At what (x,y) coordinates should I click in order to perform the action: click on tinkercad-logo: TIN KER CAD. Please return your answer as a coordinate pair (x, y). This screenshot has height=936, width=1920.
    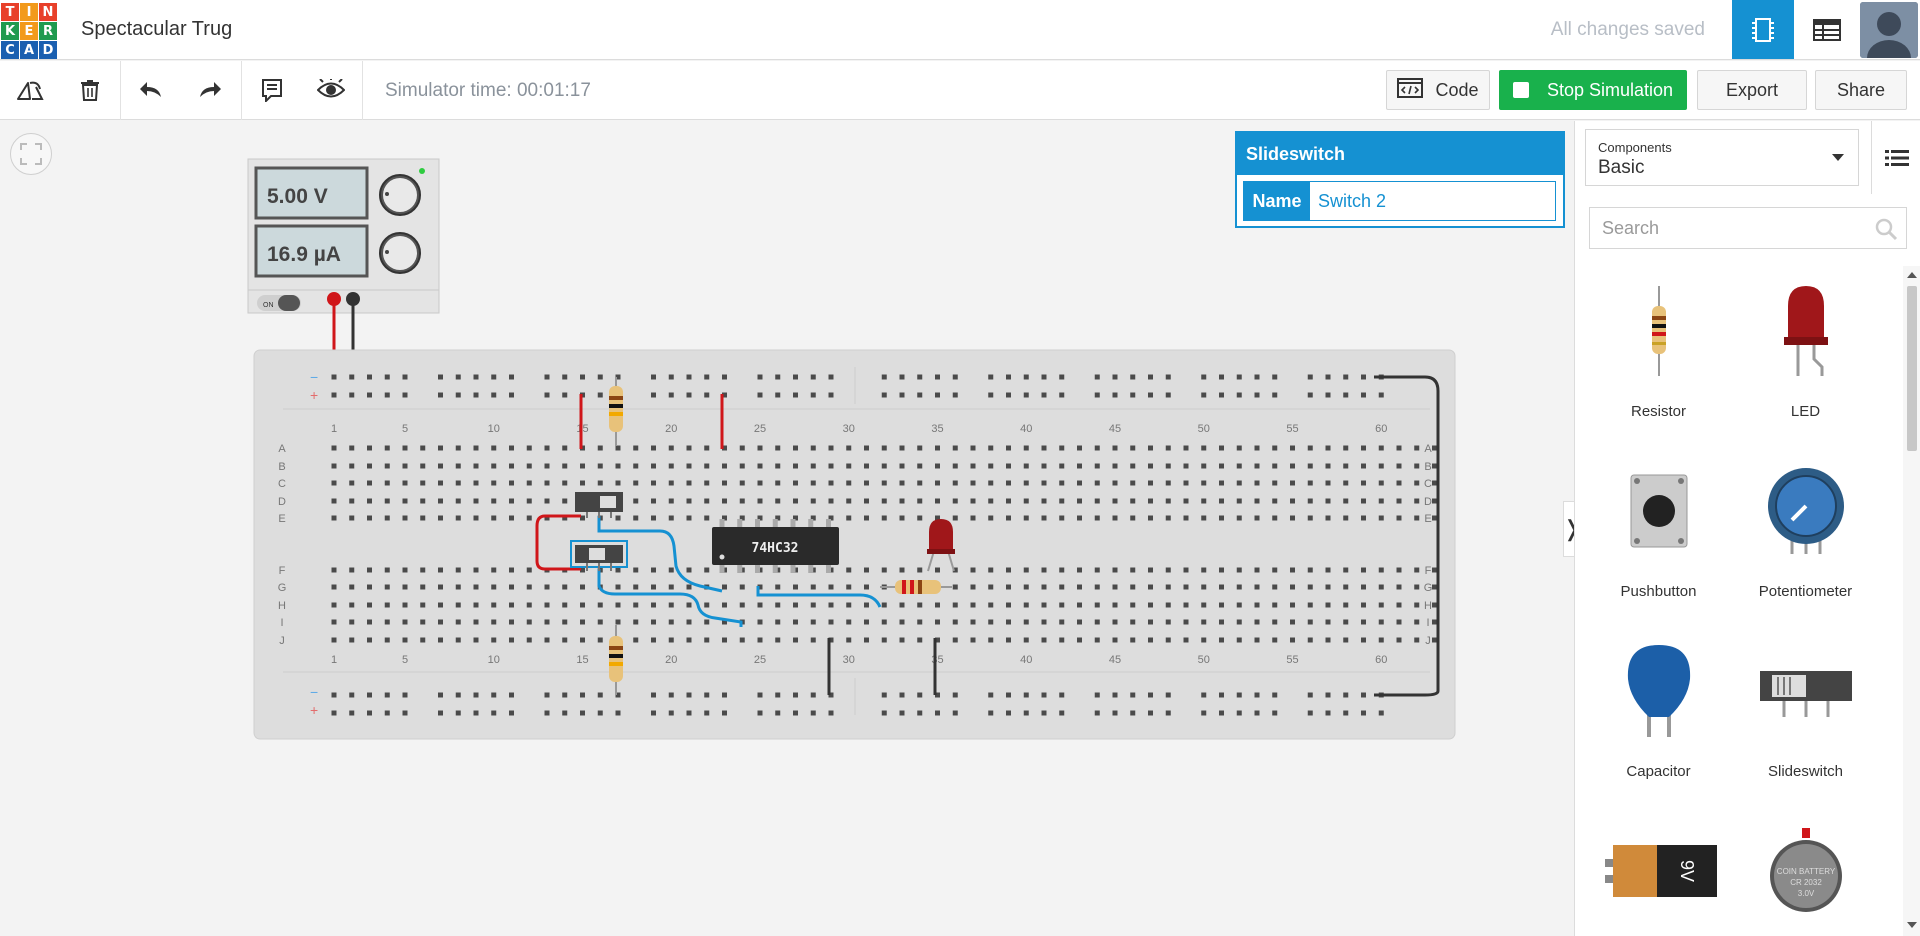
    Looking at the image, I should click on (29, 30).